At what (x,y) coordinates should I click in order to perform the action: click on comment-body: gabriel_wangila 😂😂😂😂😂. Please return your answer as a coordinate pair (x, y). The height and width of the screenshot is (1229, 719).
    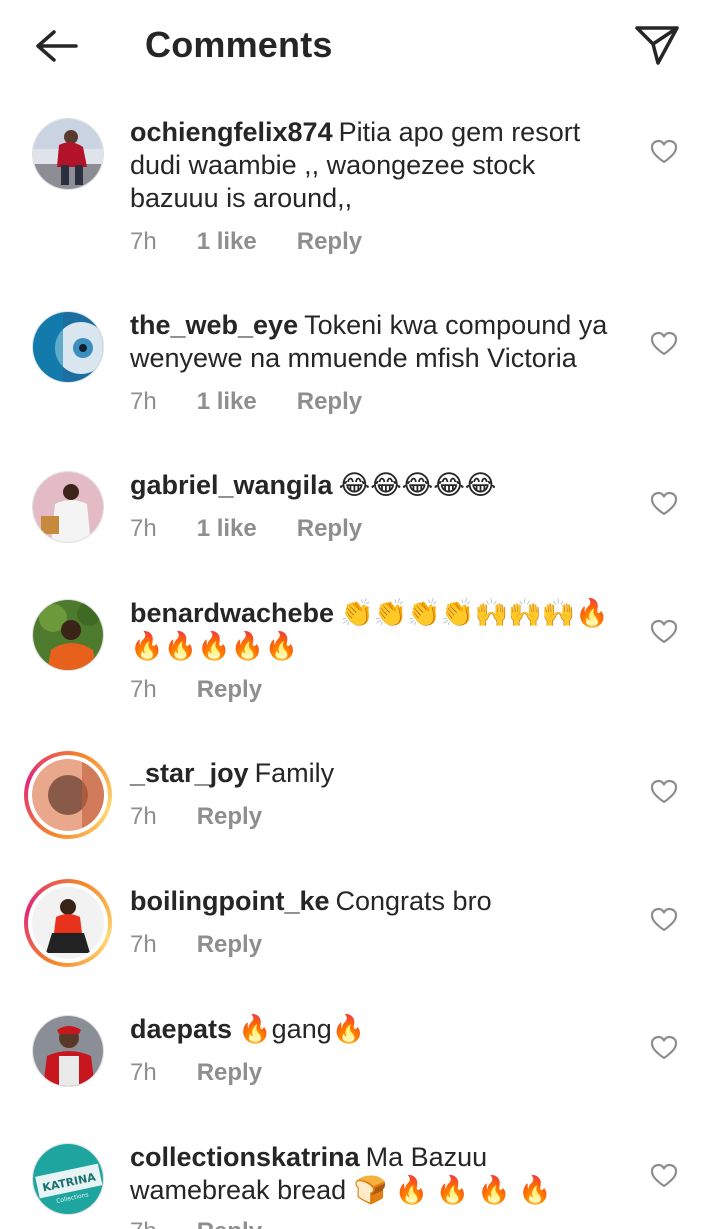
    Looking at the image, I should click on (375, 485).